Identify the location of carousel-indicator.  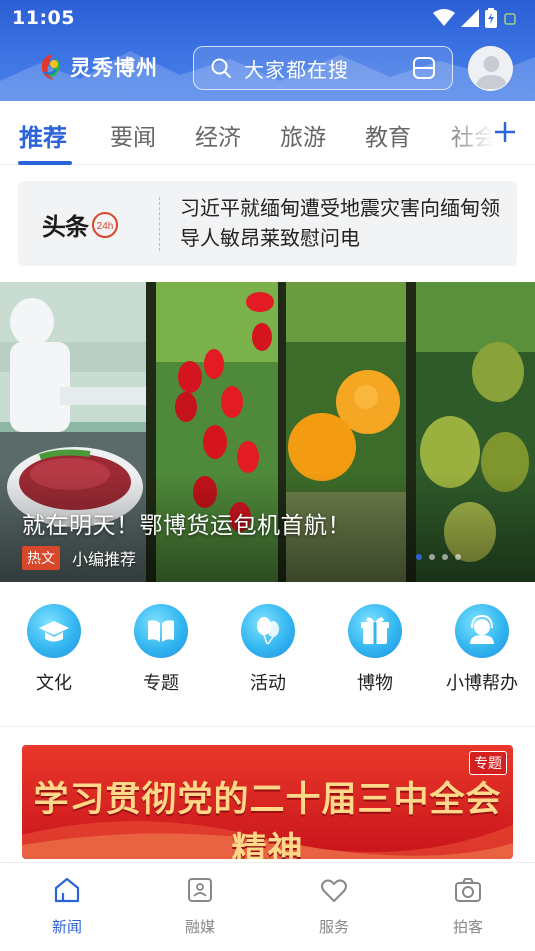
(438, 557).